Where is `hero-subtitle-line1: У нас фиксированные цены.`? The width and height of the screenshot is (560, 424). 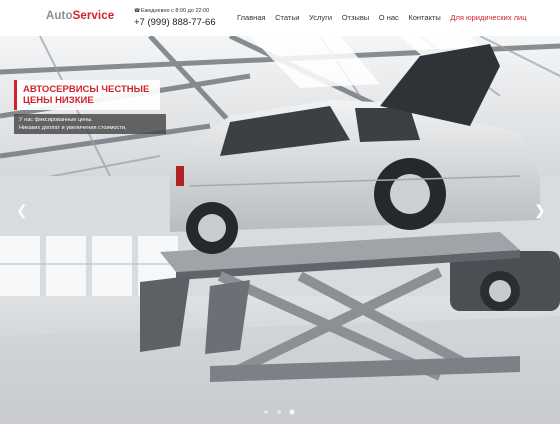 hero-subtitle-line1: У нас фиксированные цены. is located at coordinates (56, 120).